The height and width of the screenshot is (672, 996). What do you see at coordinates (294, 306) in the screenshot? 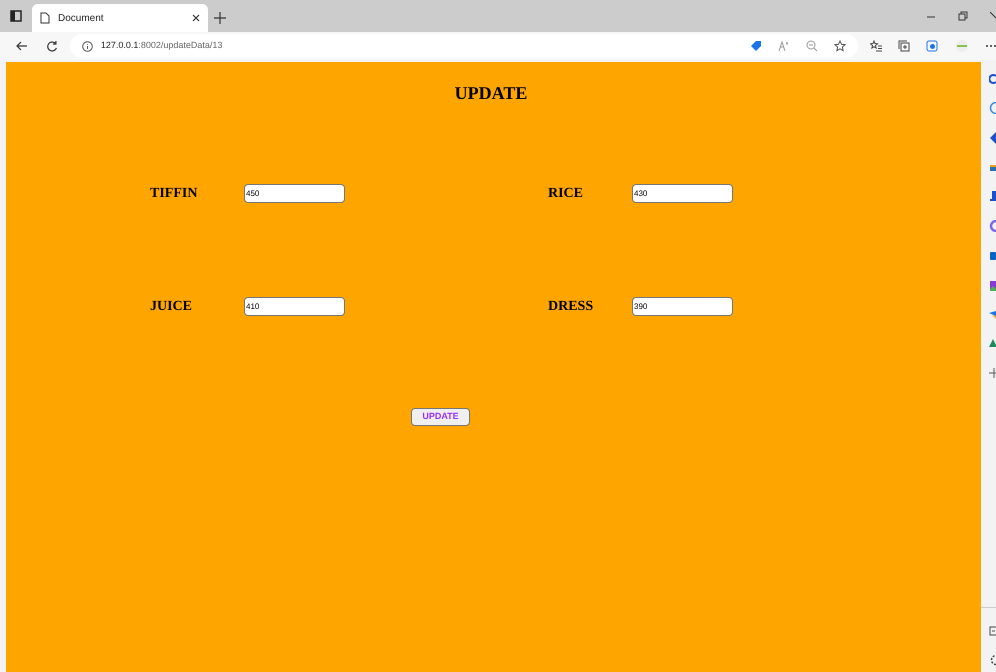
I see `input-field: 410` at bounding box center [294, 306].